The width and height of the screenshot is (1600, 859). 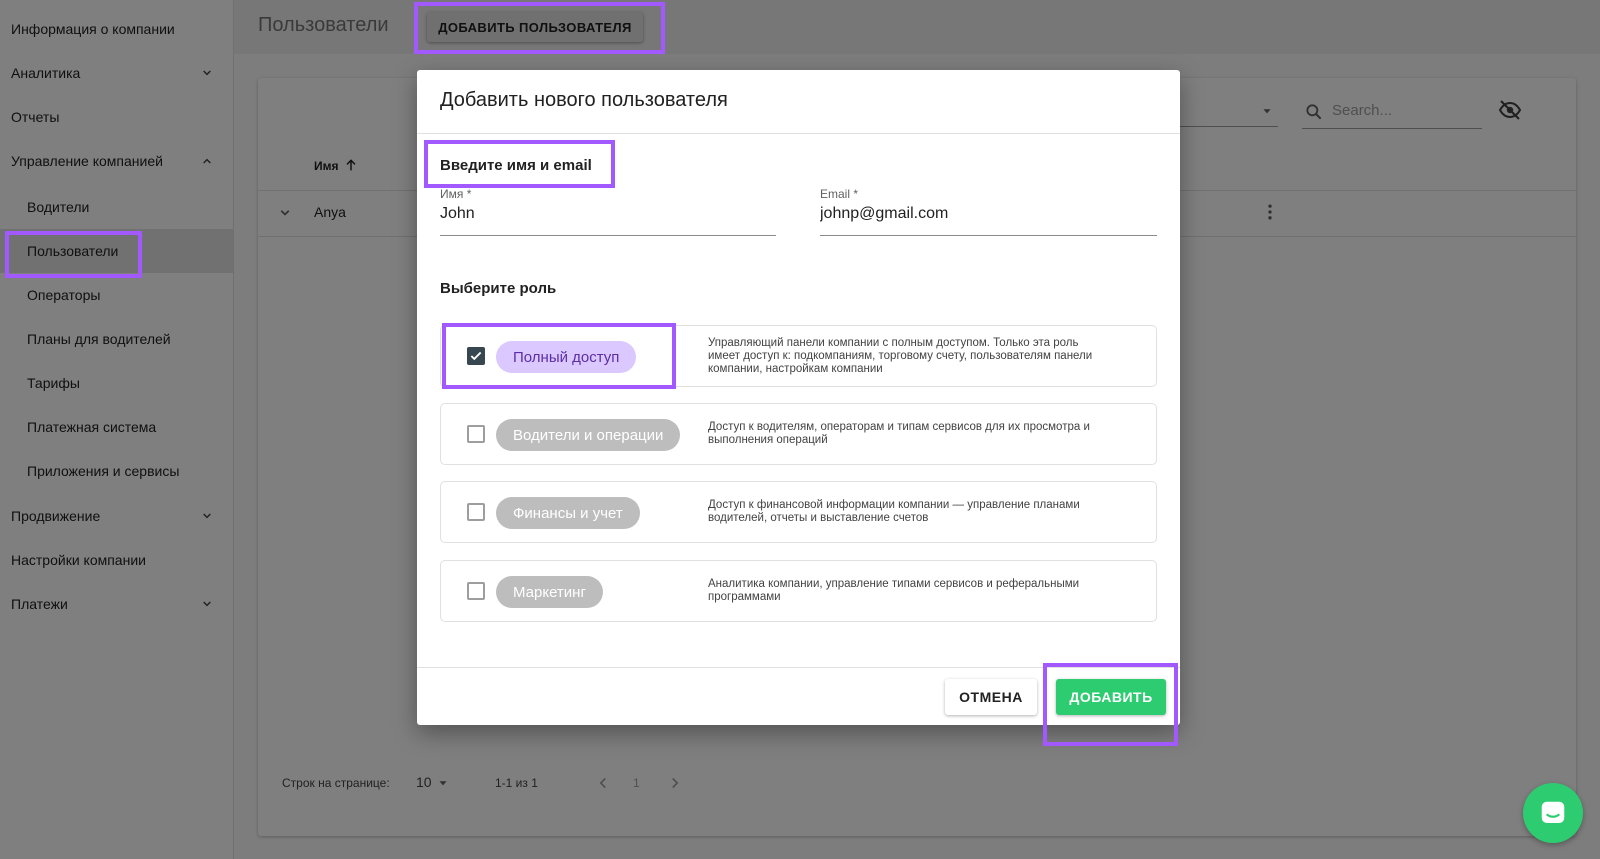 I want to click on role-chip: Полный доступ, so click(x=566, y=357).